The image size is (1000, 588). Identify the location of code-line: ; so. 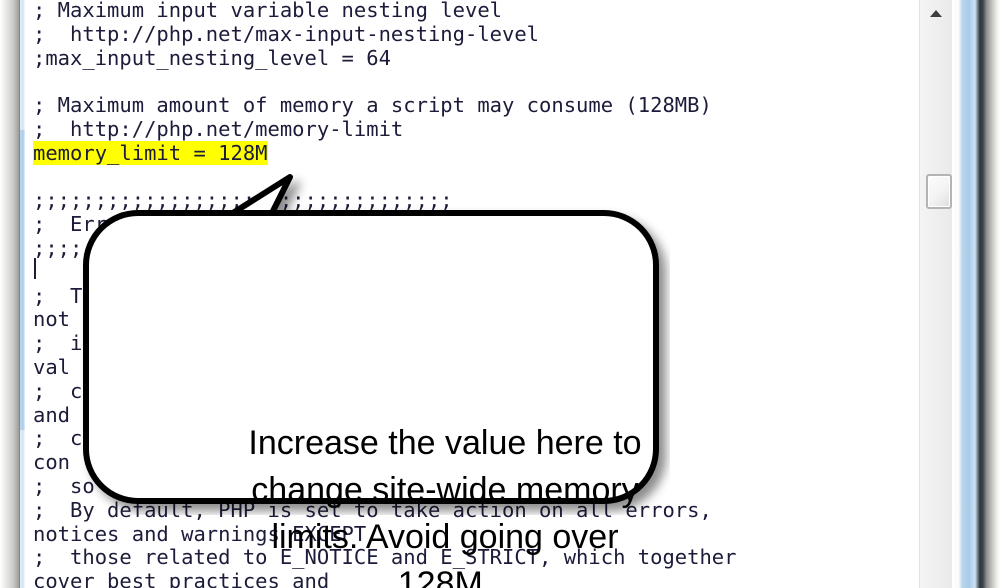
(64, 485).